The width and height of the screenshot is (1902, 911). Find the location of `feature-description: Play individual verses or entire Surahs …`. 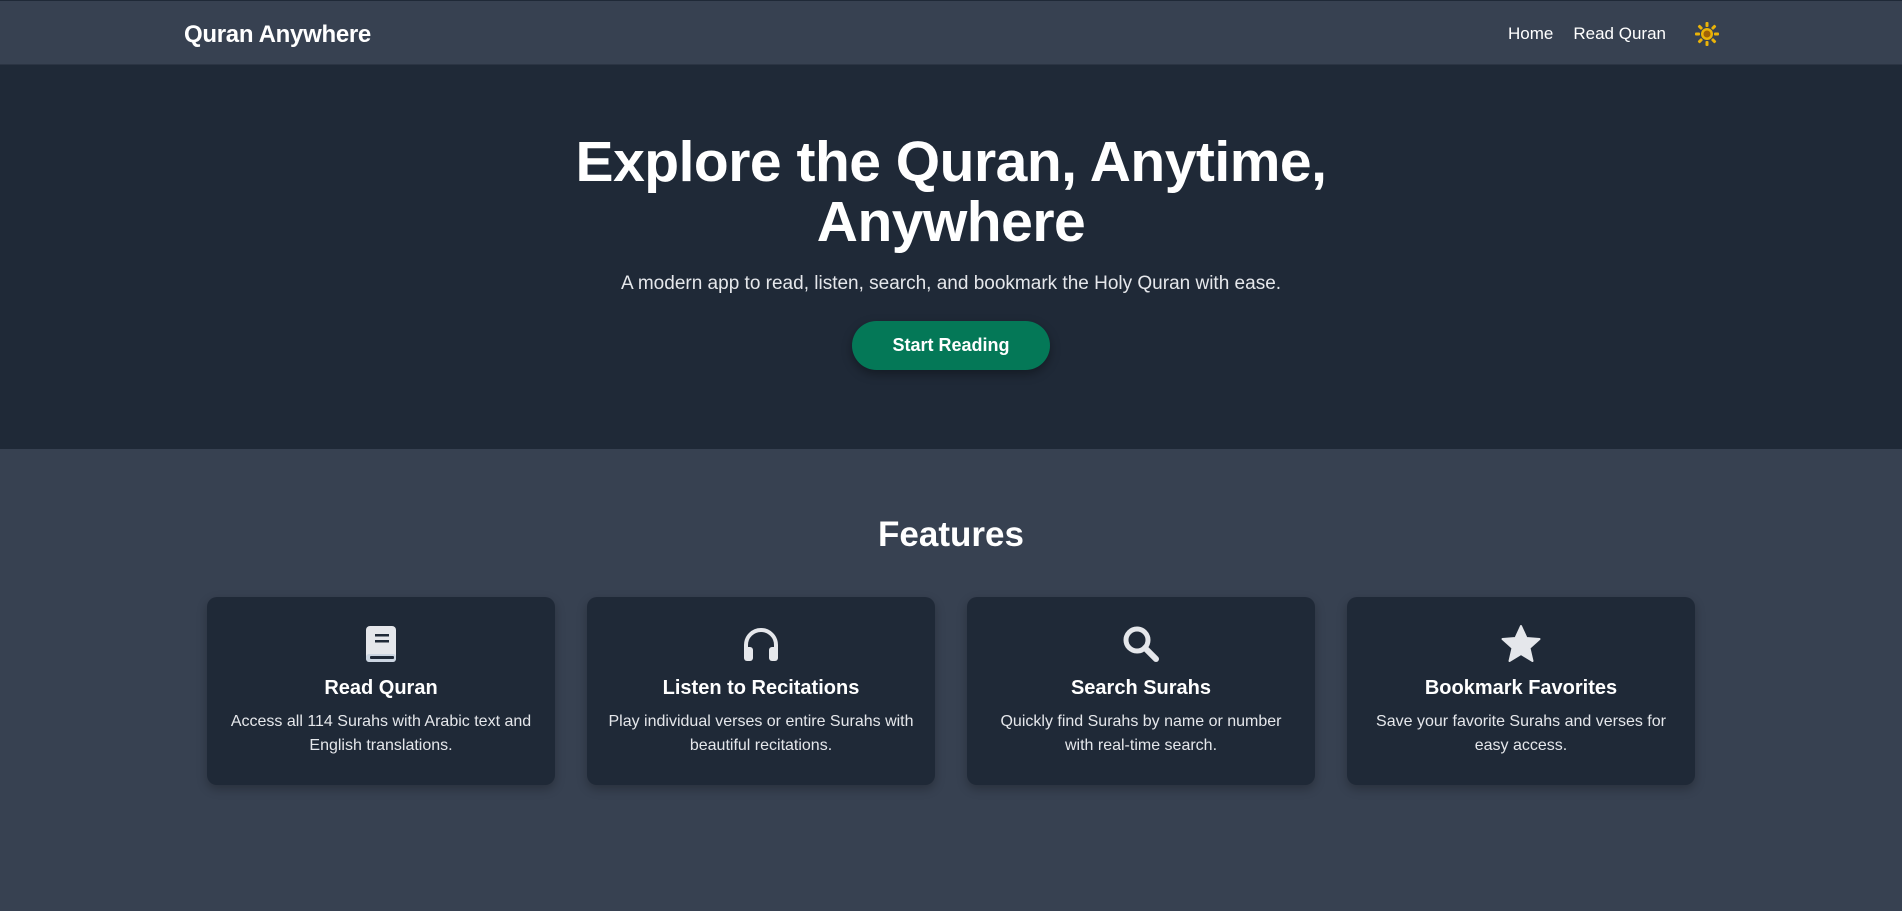

feature-description: Play individual verses or entire Surahs … is located at coordinates (761, 733).